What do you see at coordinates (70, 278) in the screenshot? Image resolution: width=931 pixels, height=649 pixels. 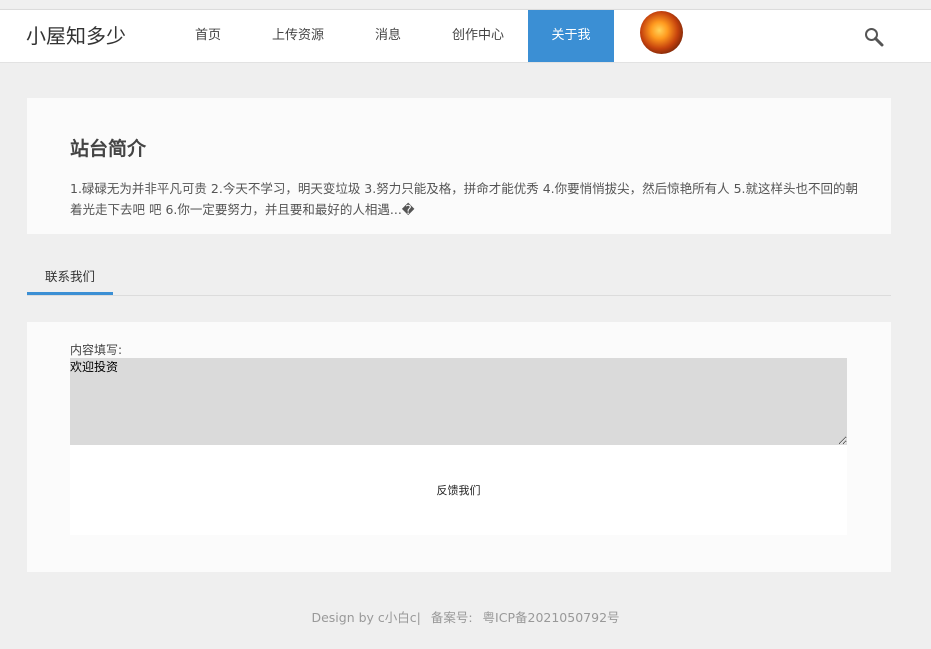 I see `tab-contact-us: 联系我们` at bounding box center [70, 278].